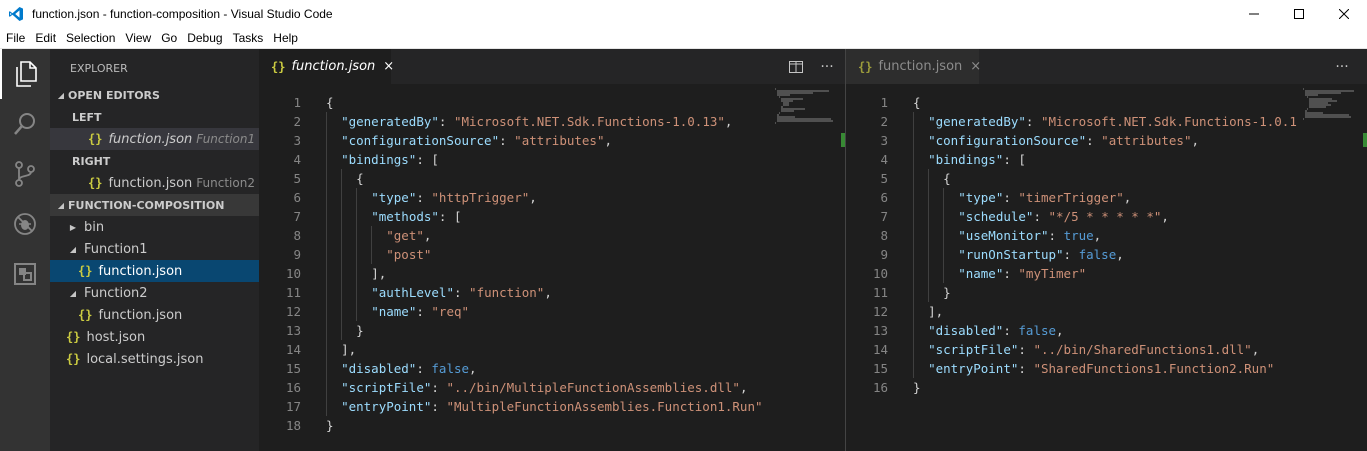  I want to click on line-number: 9, so click(884, 254).